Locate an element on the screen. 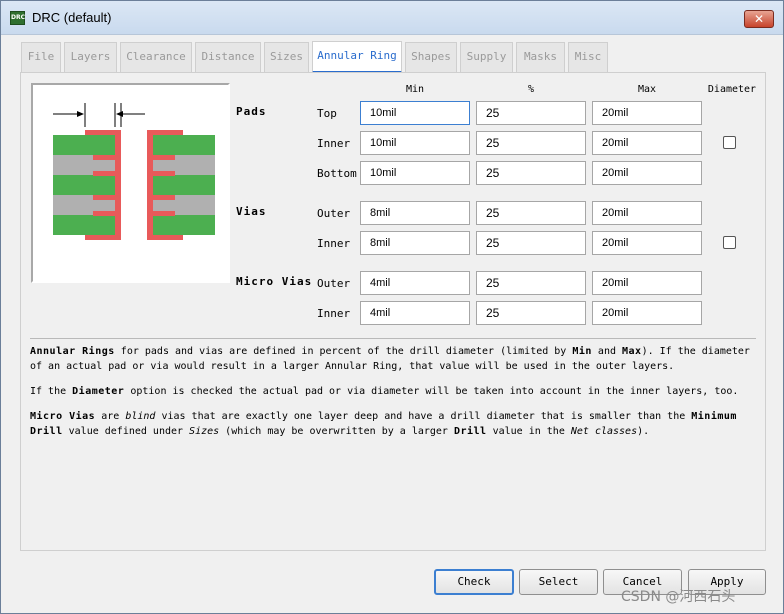  tab-sizes: Sizes is located at coordinates (286, 57).